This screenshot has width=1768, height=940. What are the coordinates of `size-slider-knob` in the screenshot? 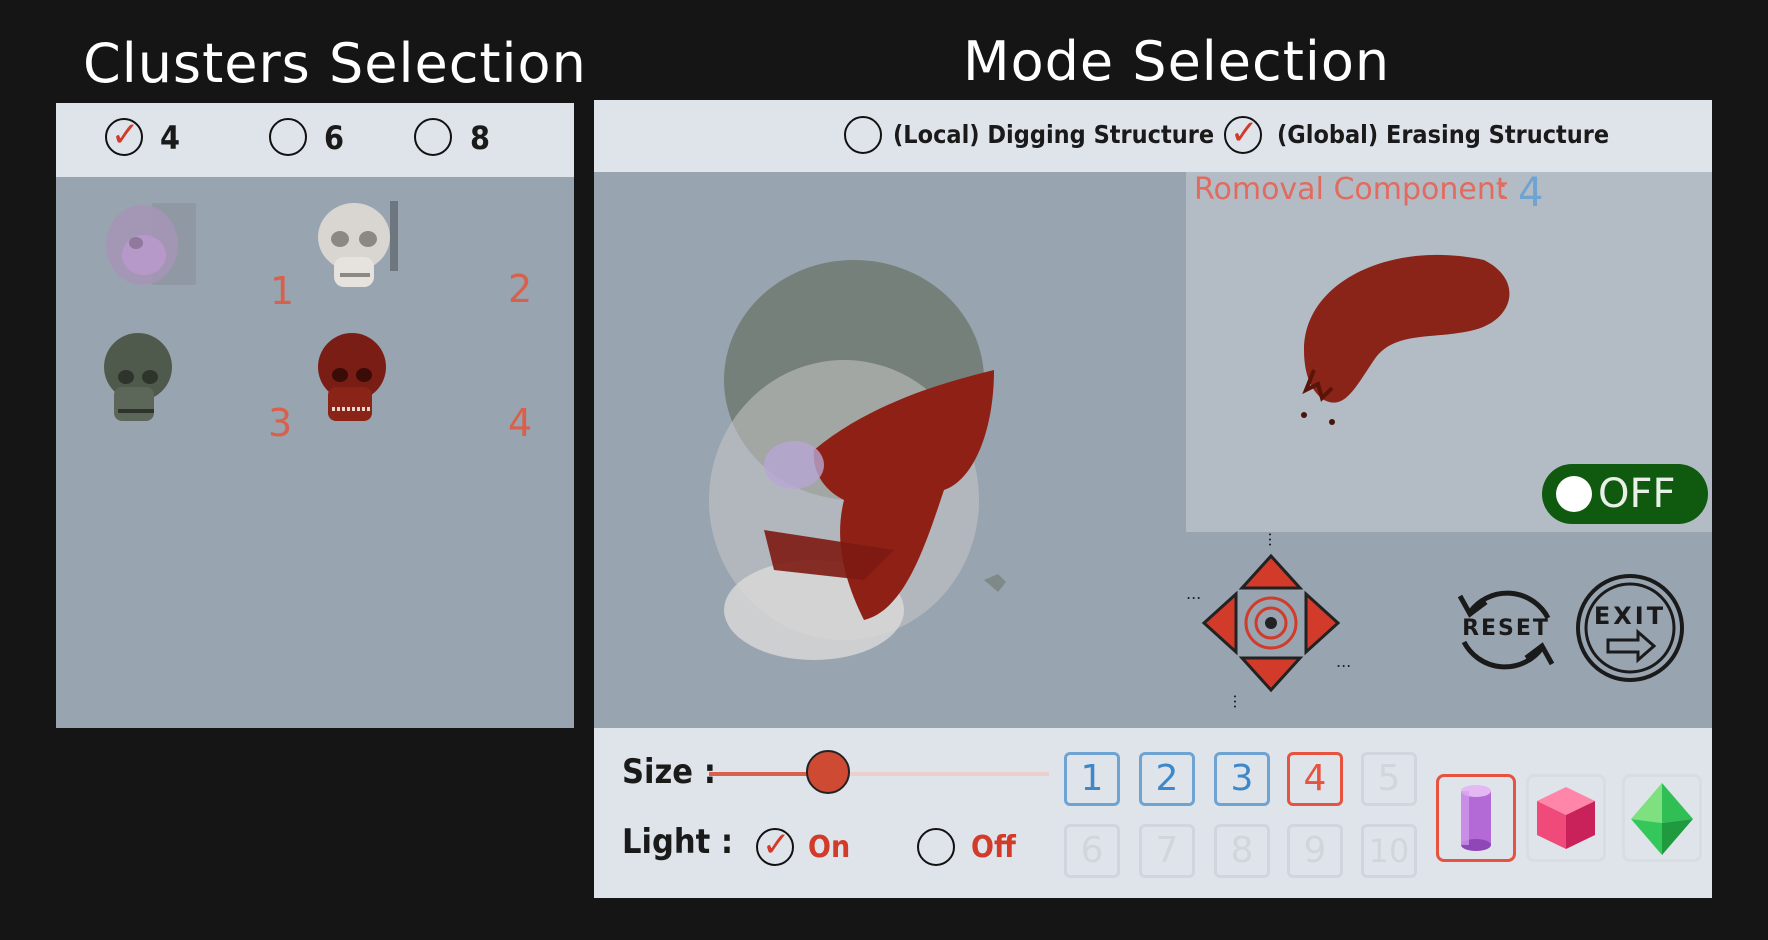 It's located at (828, 772).